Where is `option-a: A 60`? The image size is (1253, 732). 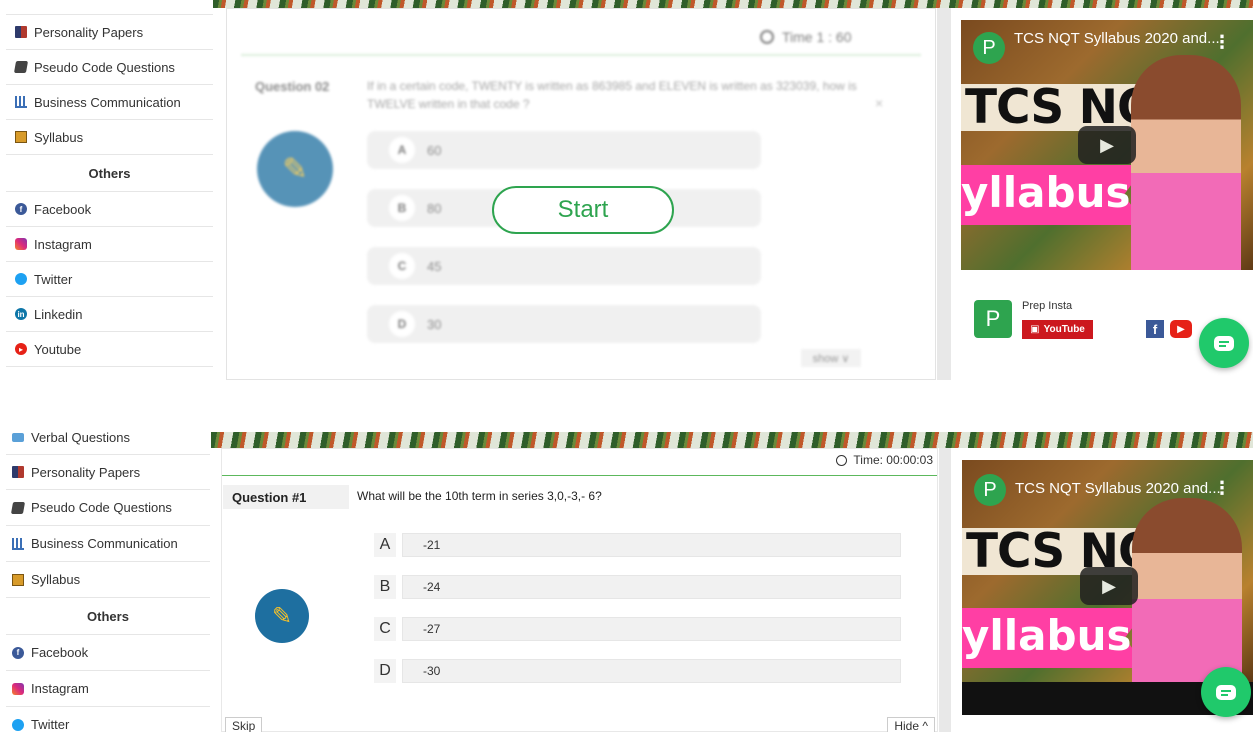
option-a: A 60 is located at coordinates (564, 150).